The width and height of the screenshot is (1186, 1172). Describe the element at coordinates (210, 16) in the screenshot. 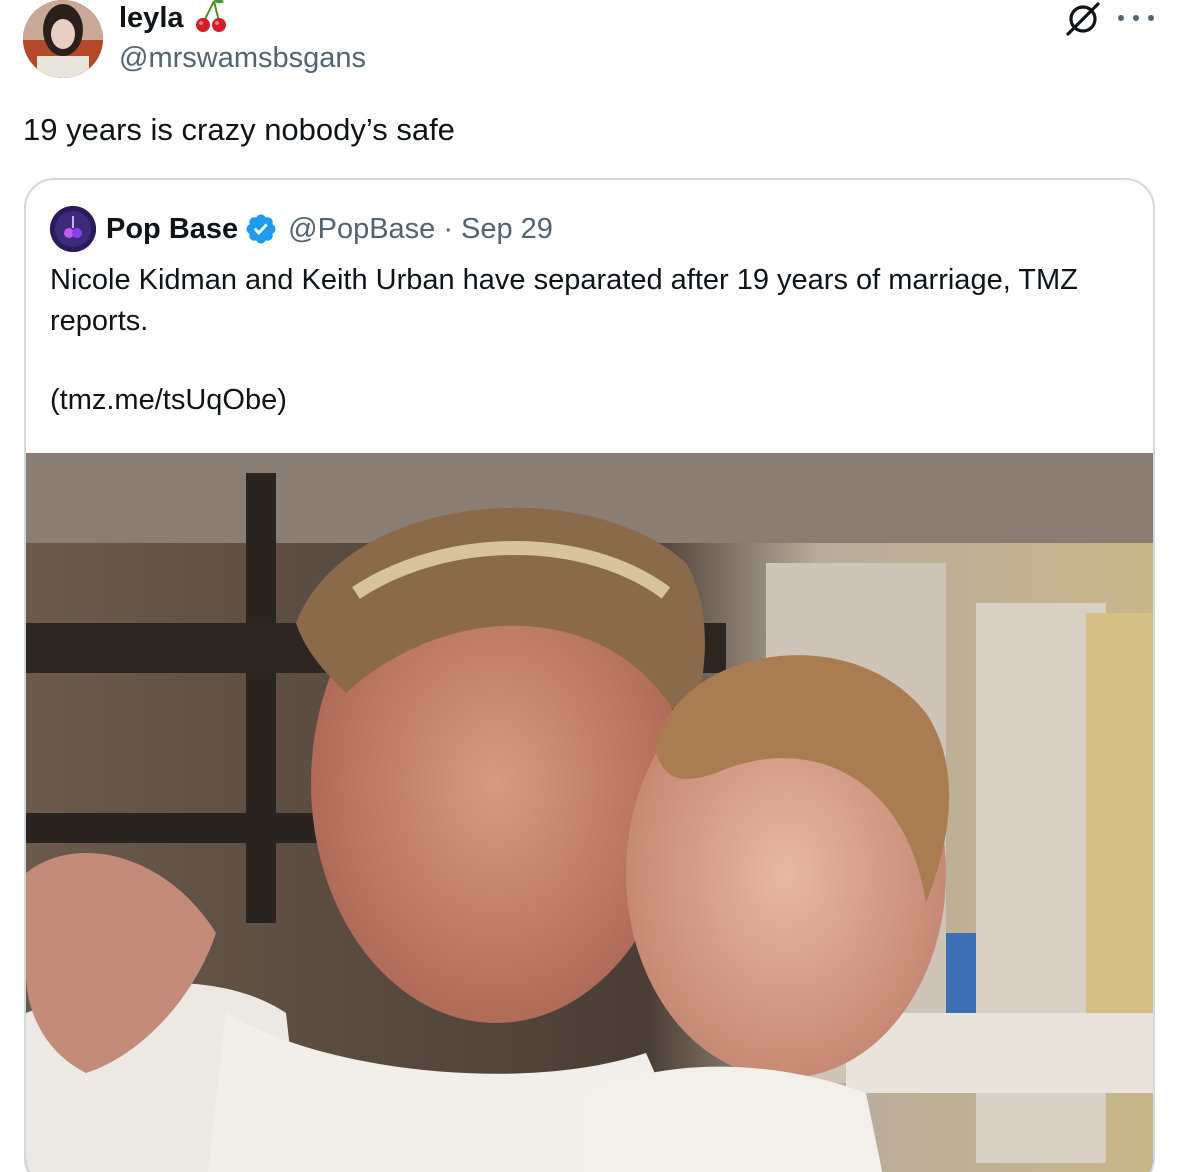

I see `cherry-icon` at that location.